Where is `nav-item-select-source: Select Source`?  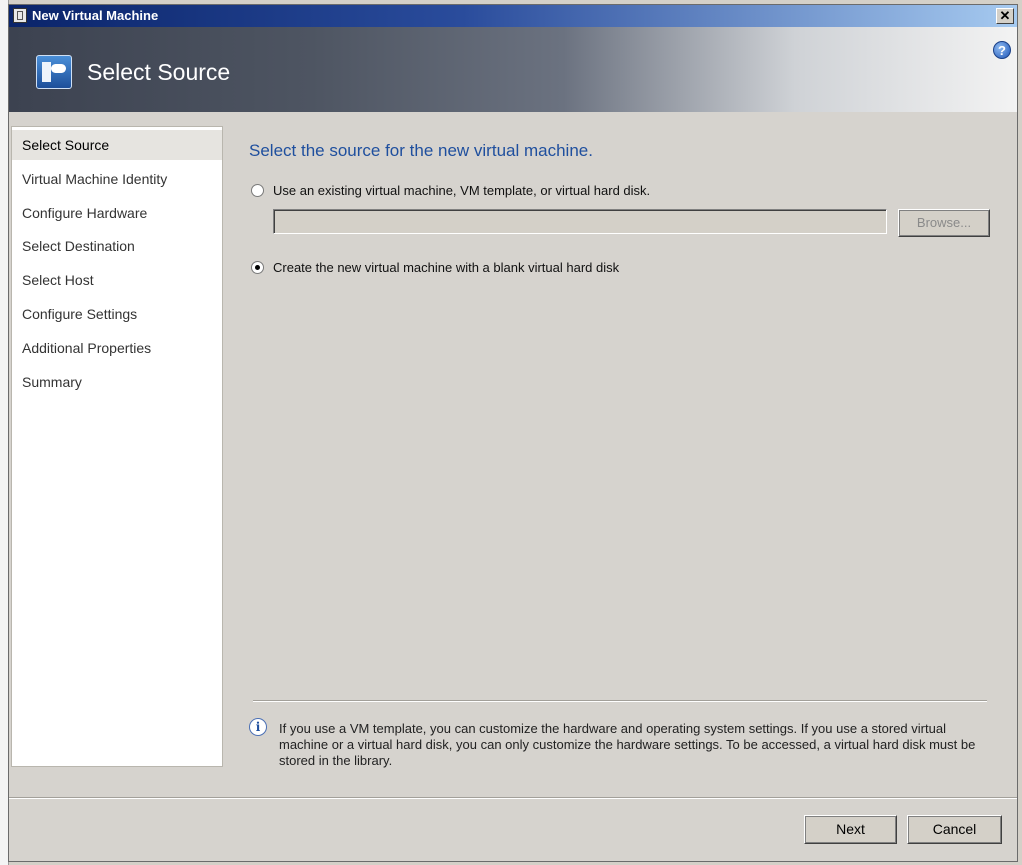 nav-item-select-source: Select Source is located at coordinates (117, 145).